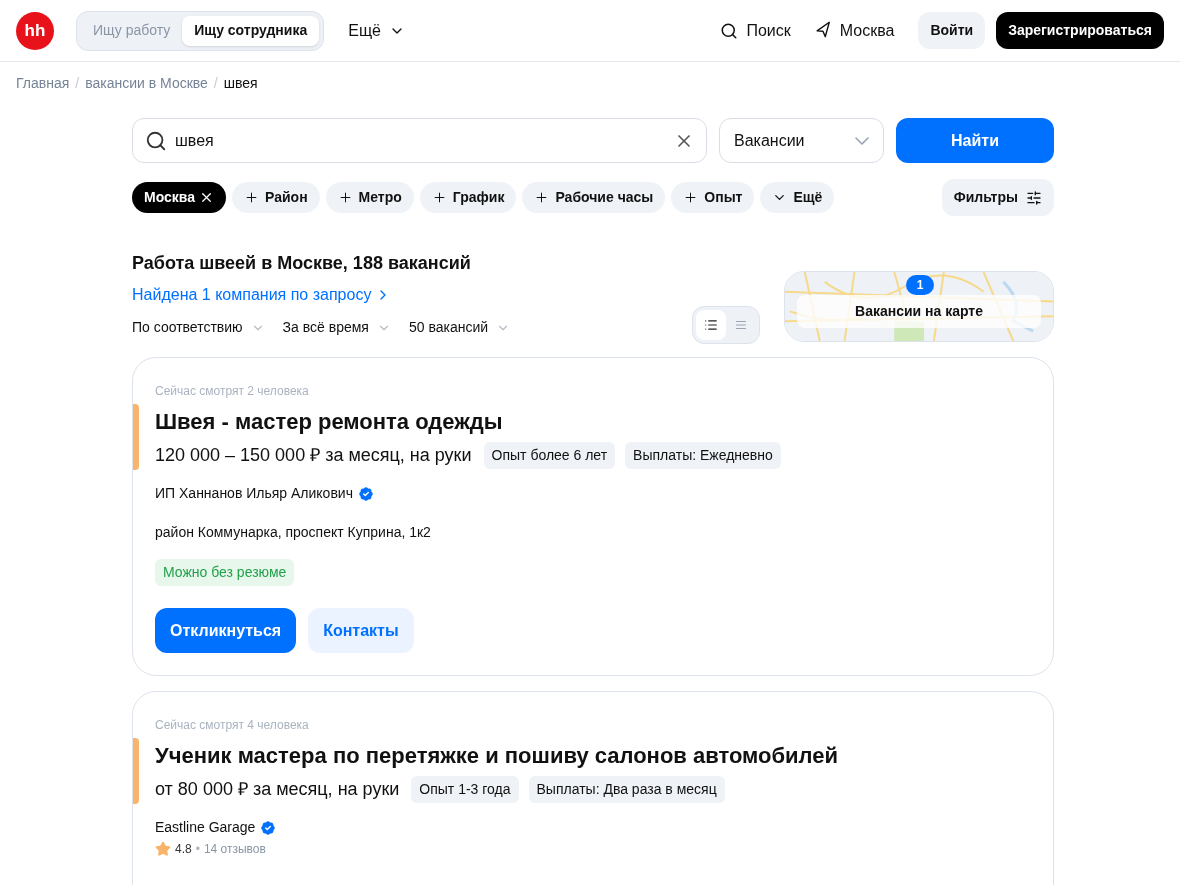 This screenshot has height=885, width=1180. I want to click on compact-list-icon, so click(741, 325).